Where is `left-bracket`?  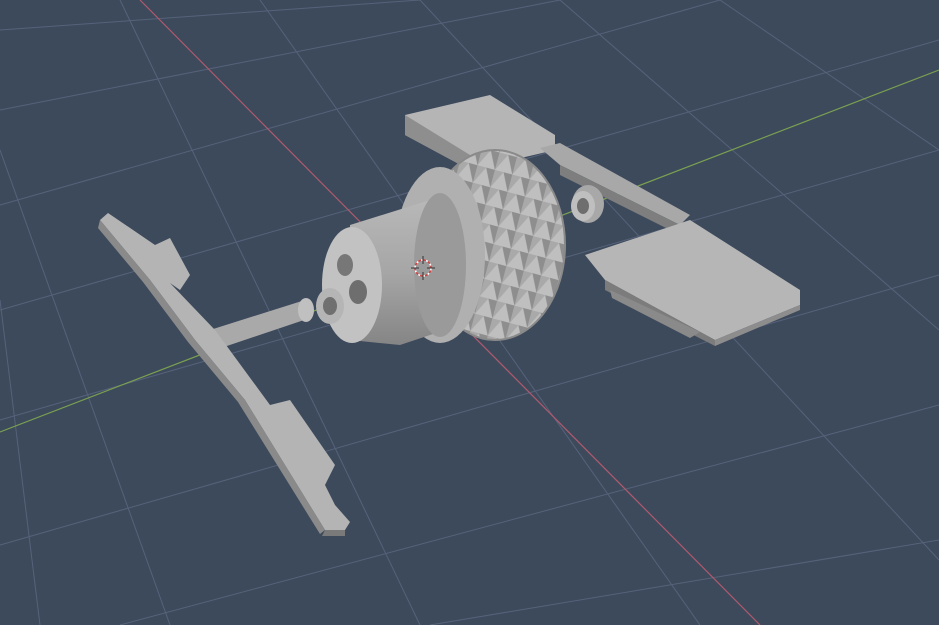
left-bracket is located at coordinates (224, 374).